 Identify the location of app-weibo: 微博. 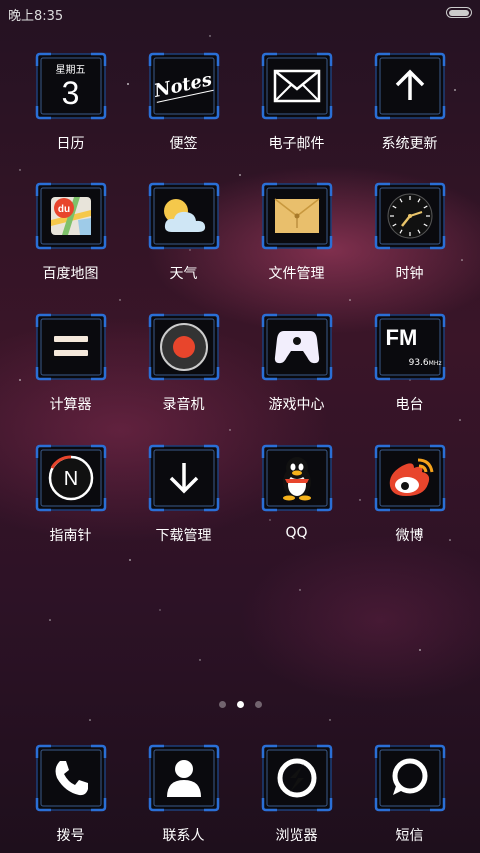
(409, 494).